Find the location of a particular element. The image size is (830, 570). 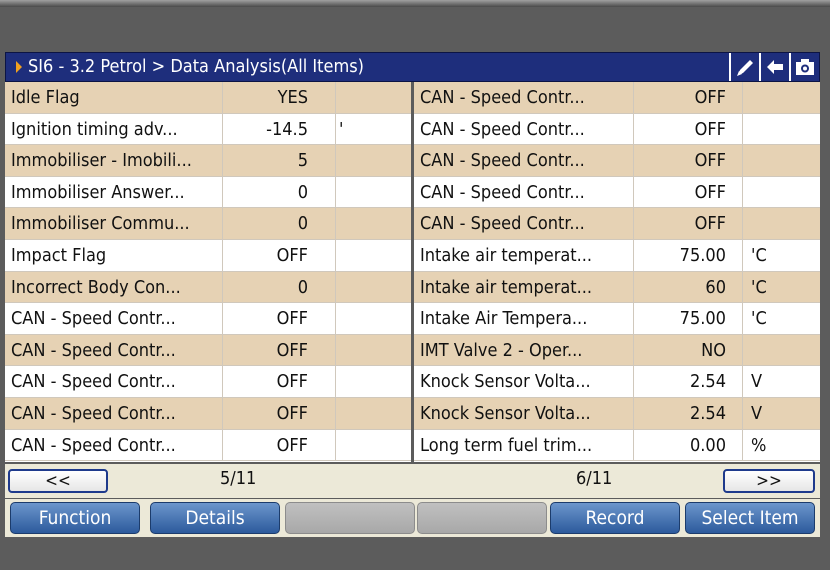

function-button-bar: Function Details Record Select Item is located at coordinates (412, 518).